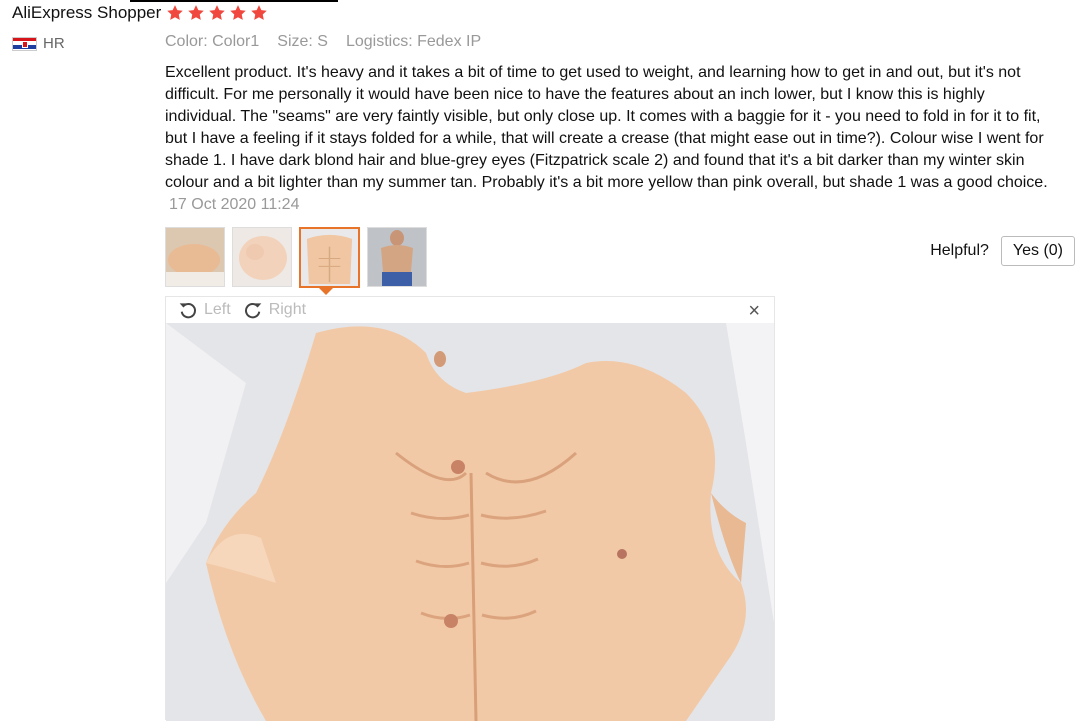 This screenshot has height=721, width=1080. What do you see at coordinates (54, 43) in the screenshot?
I see `country-code: HR` at bounding box center [54, 43].